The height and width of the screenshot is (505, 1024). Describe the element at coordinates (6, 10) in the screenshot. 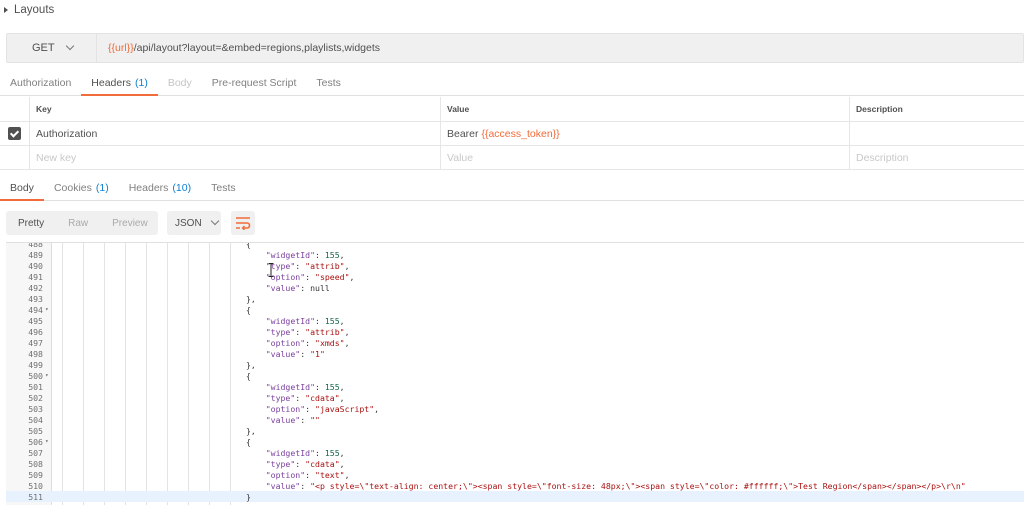

I see `caret-right-icon` at that location.